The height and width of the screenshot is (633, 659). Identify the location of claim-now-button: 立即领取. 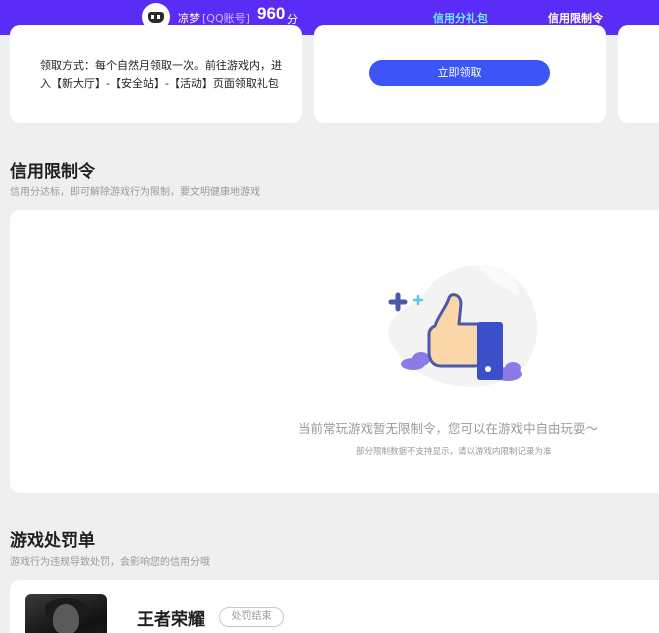
(459, 73).